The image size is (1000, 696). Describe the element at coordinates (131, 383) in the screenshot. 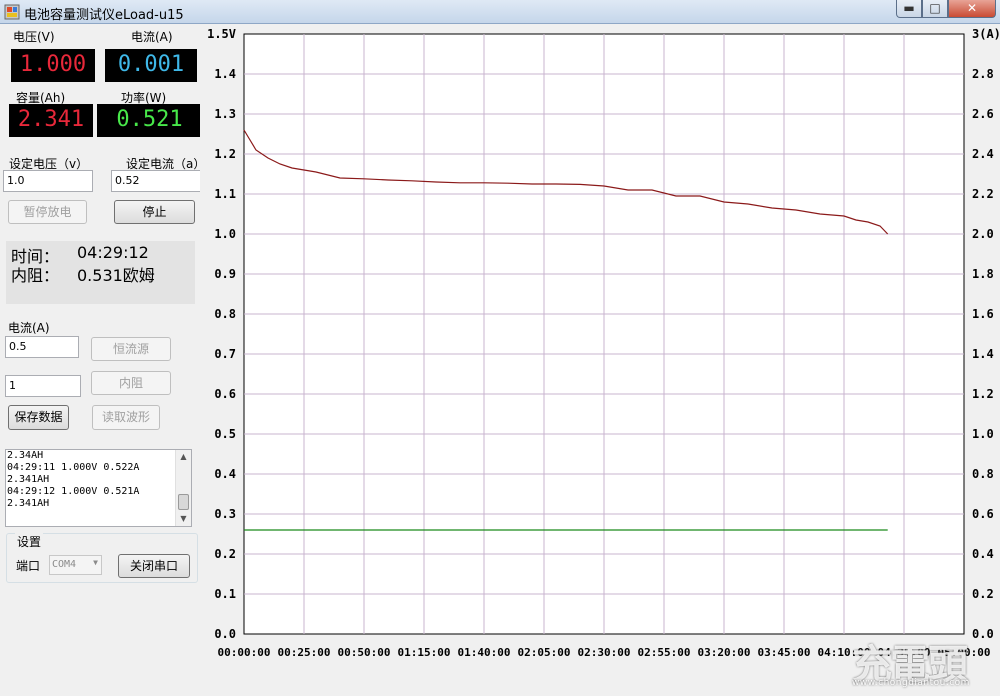

I see `internal-resistance-button: 内阻` at that location.